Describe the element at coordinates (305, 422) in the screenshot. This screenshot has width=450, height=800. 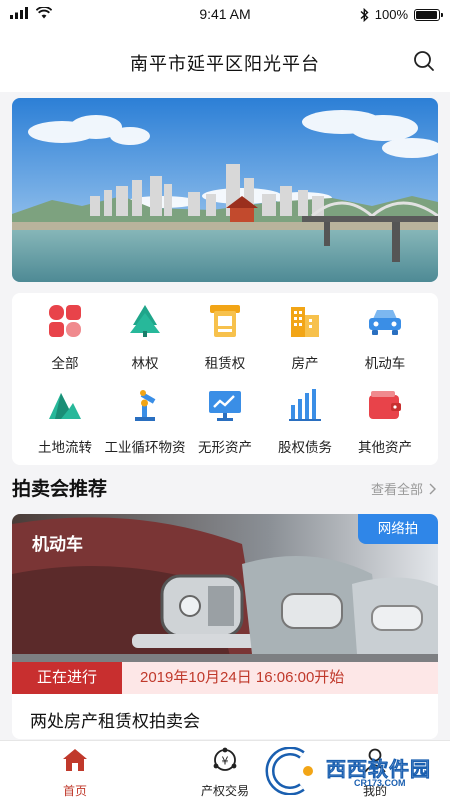
I see `category-equity: 股权债务` at that location.